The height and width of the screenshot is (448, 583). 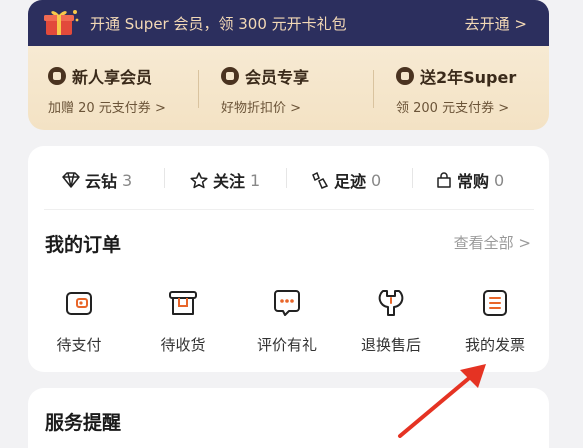 What do you see at coordinates (492, 242) in the screenshot?
I see `view-all-orders-link: 查看全部 >` at bounding box center [492, 242].